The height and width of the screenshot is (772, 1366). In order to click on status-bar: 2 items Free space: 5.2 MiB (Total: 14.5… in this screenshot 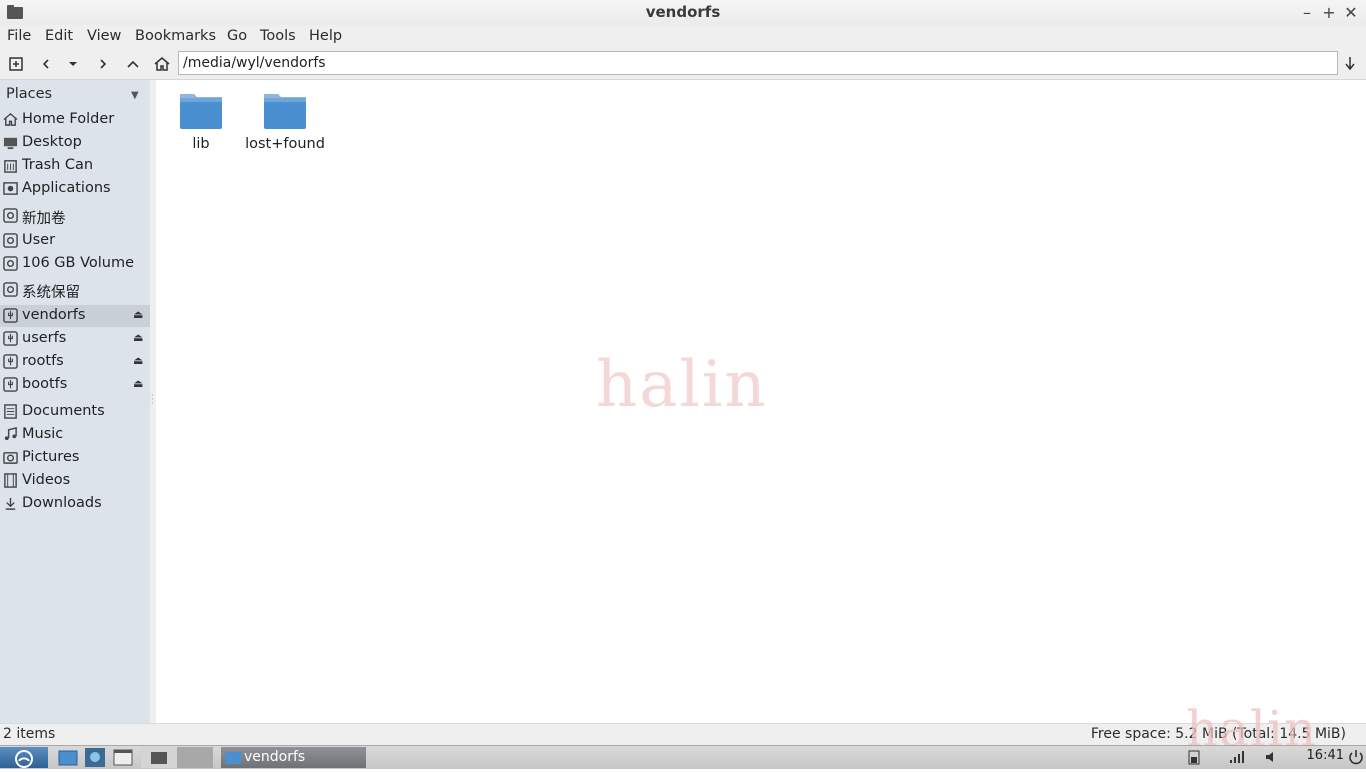, I will do `click(683, 734)`.